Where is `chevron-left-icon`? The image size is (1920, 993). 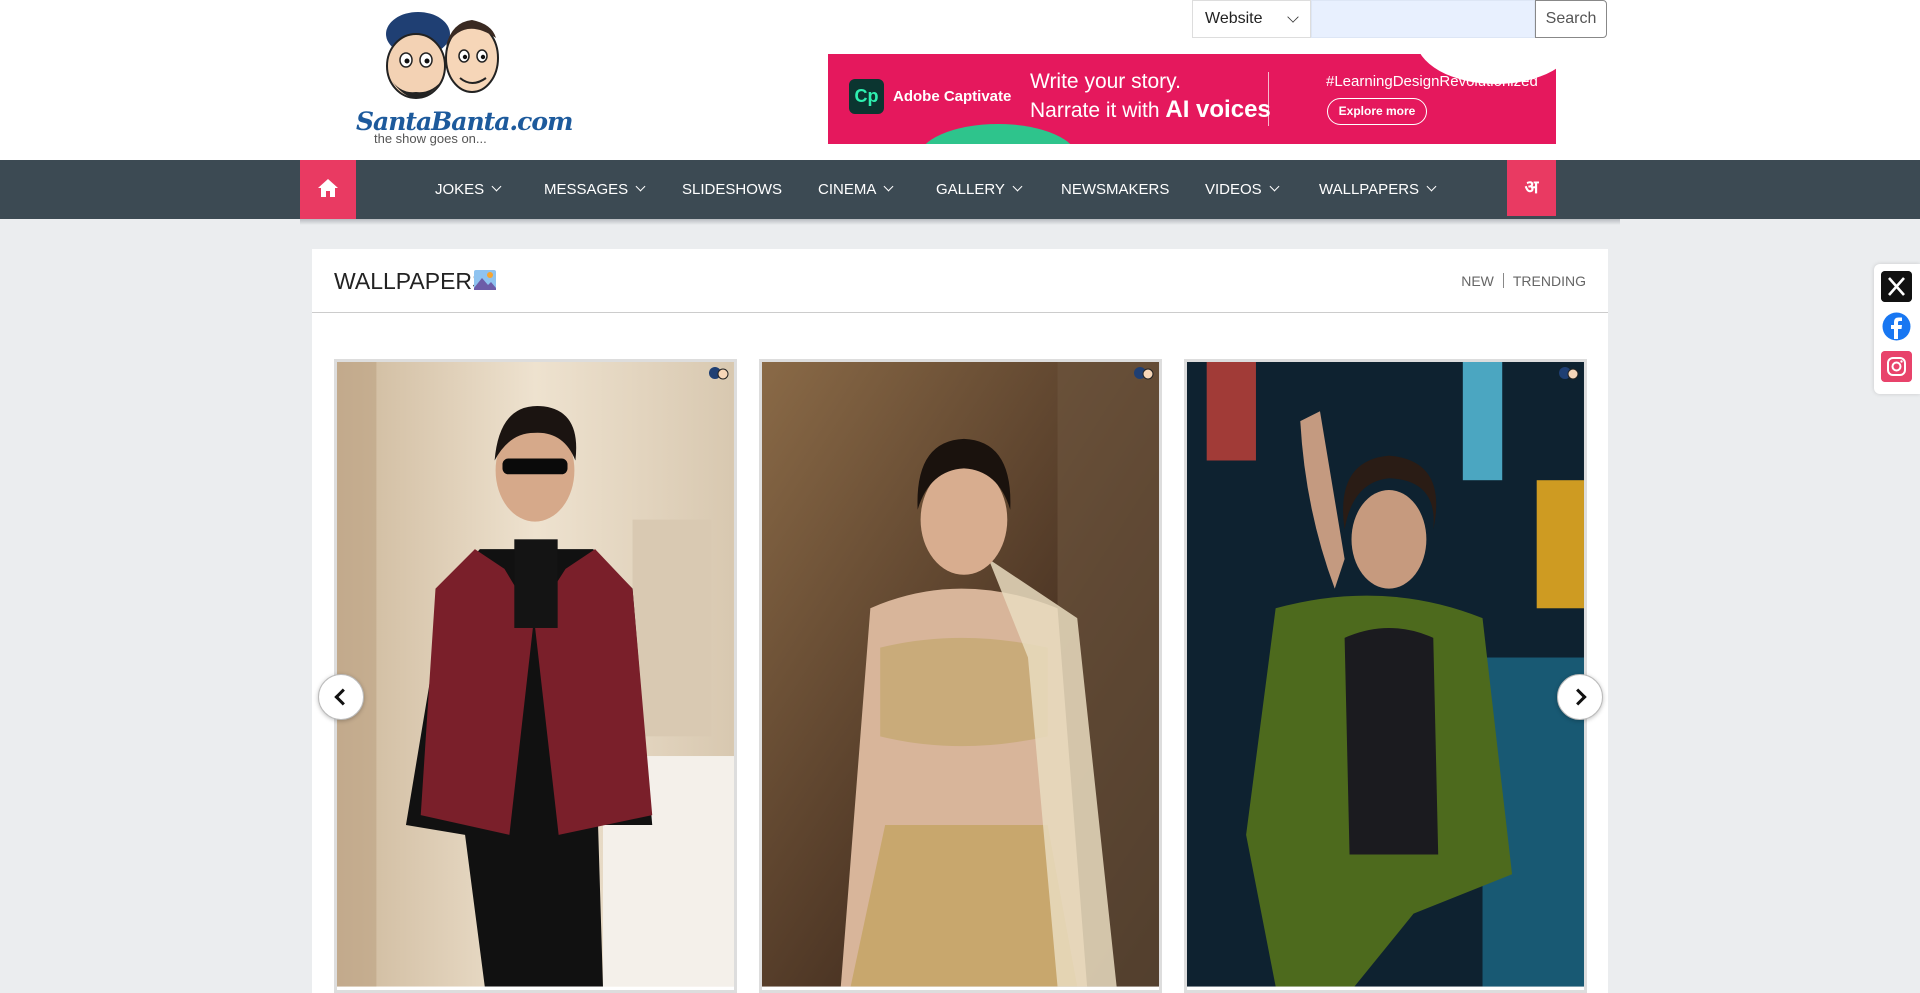
chevron-left-icon is located at coordinates (343, 697).